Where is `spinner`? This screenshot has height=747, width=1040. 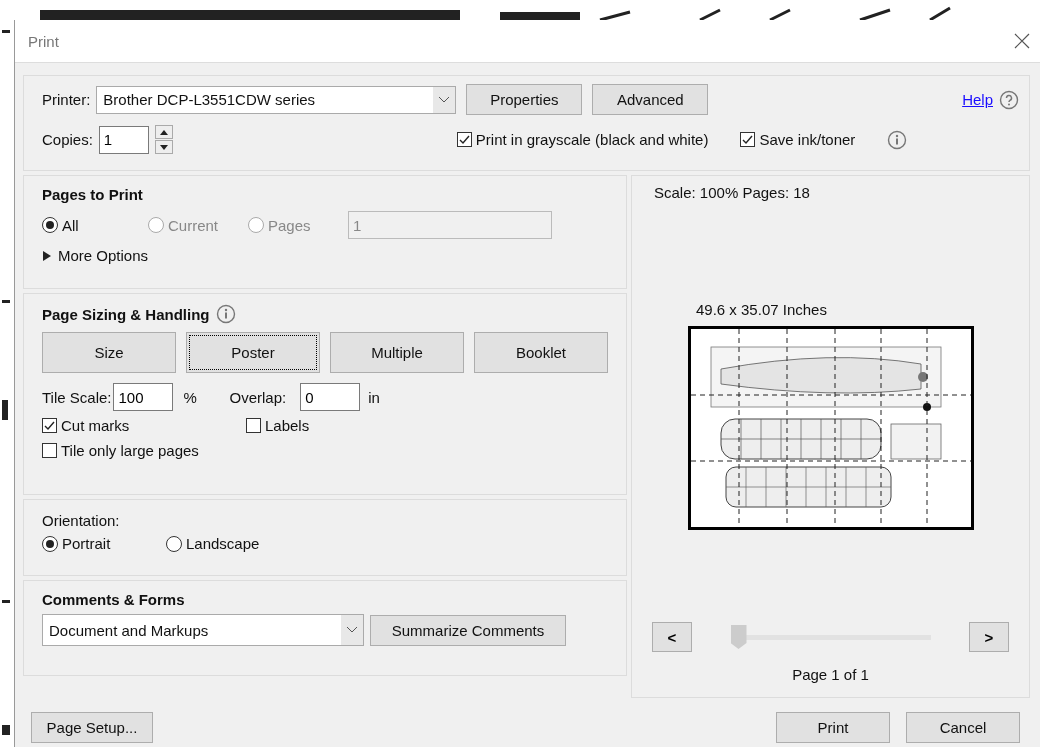 spinner is located at coordinates (163, 139).